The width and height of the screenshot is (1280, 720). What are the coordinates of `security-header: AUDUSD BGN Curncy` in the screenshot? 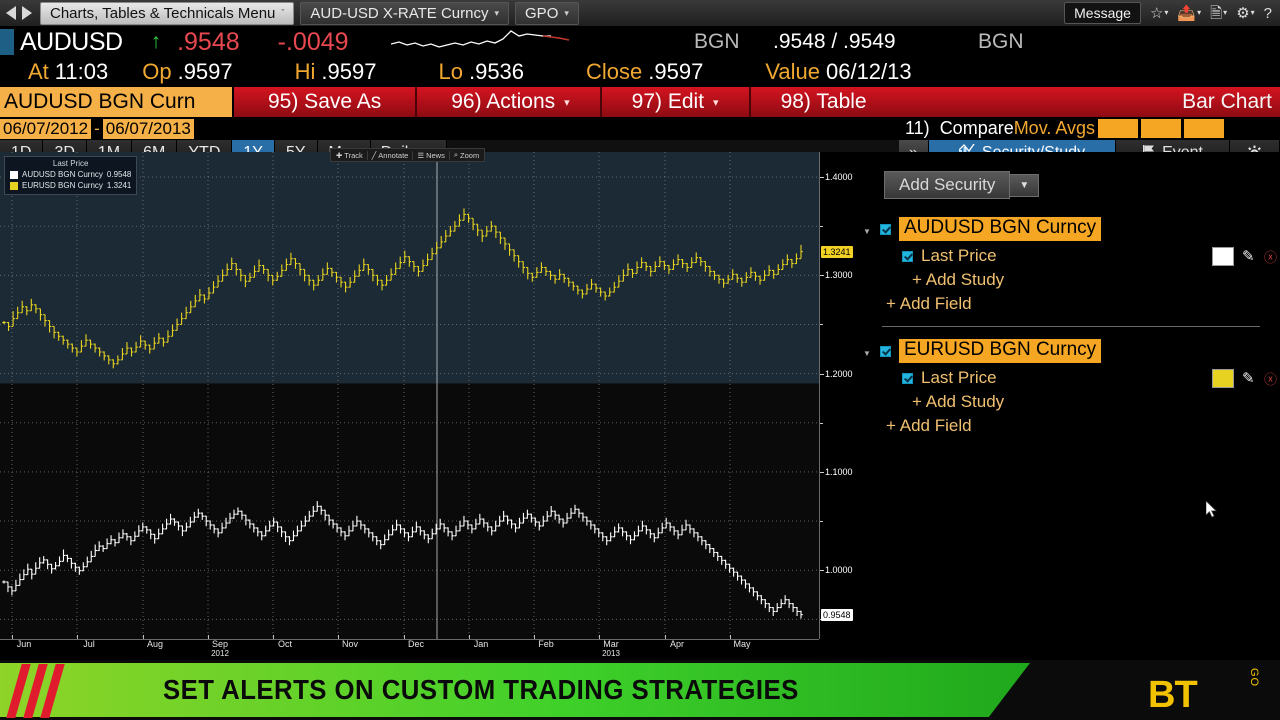 It's located at (1072, 229).